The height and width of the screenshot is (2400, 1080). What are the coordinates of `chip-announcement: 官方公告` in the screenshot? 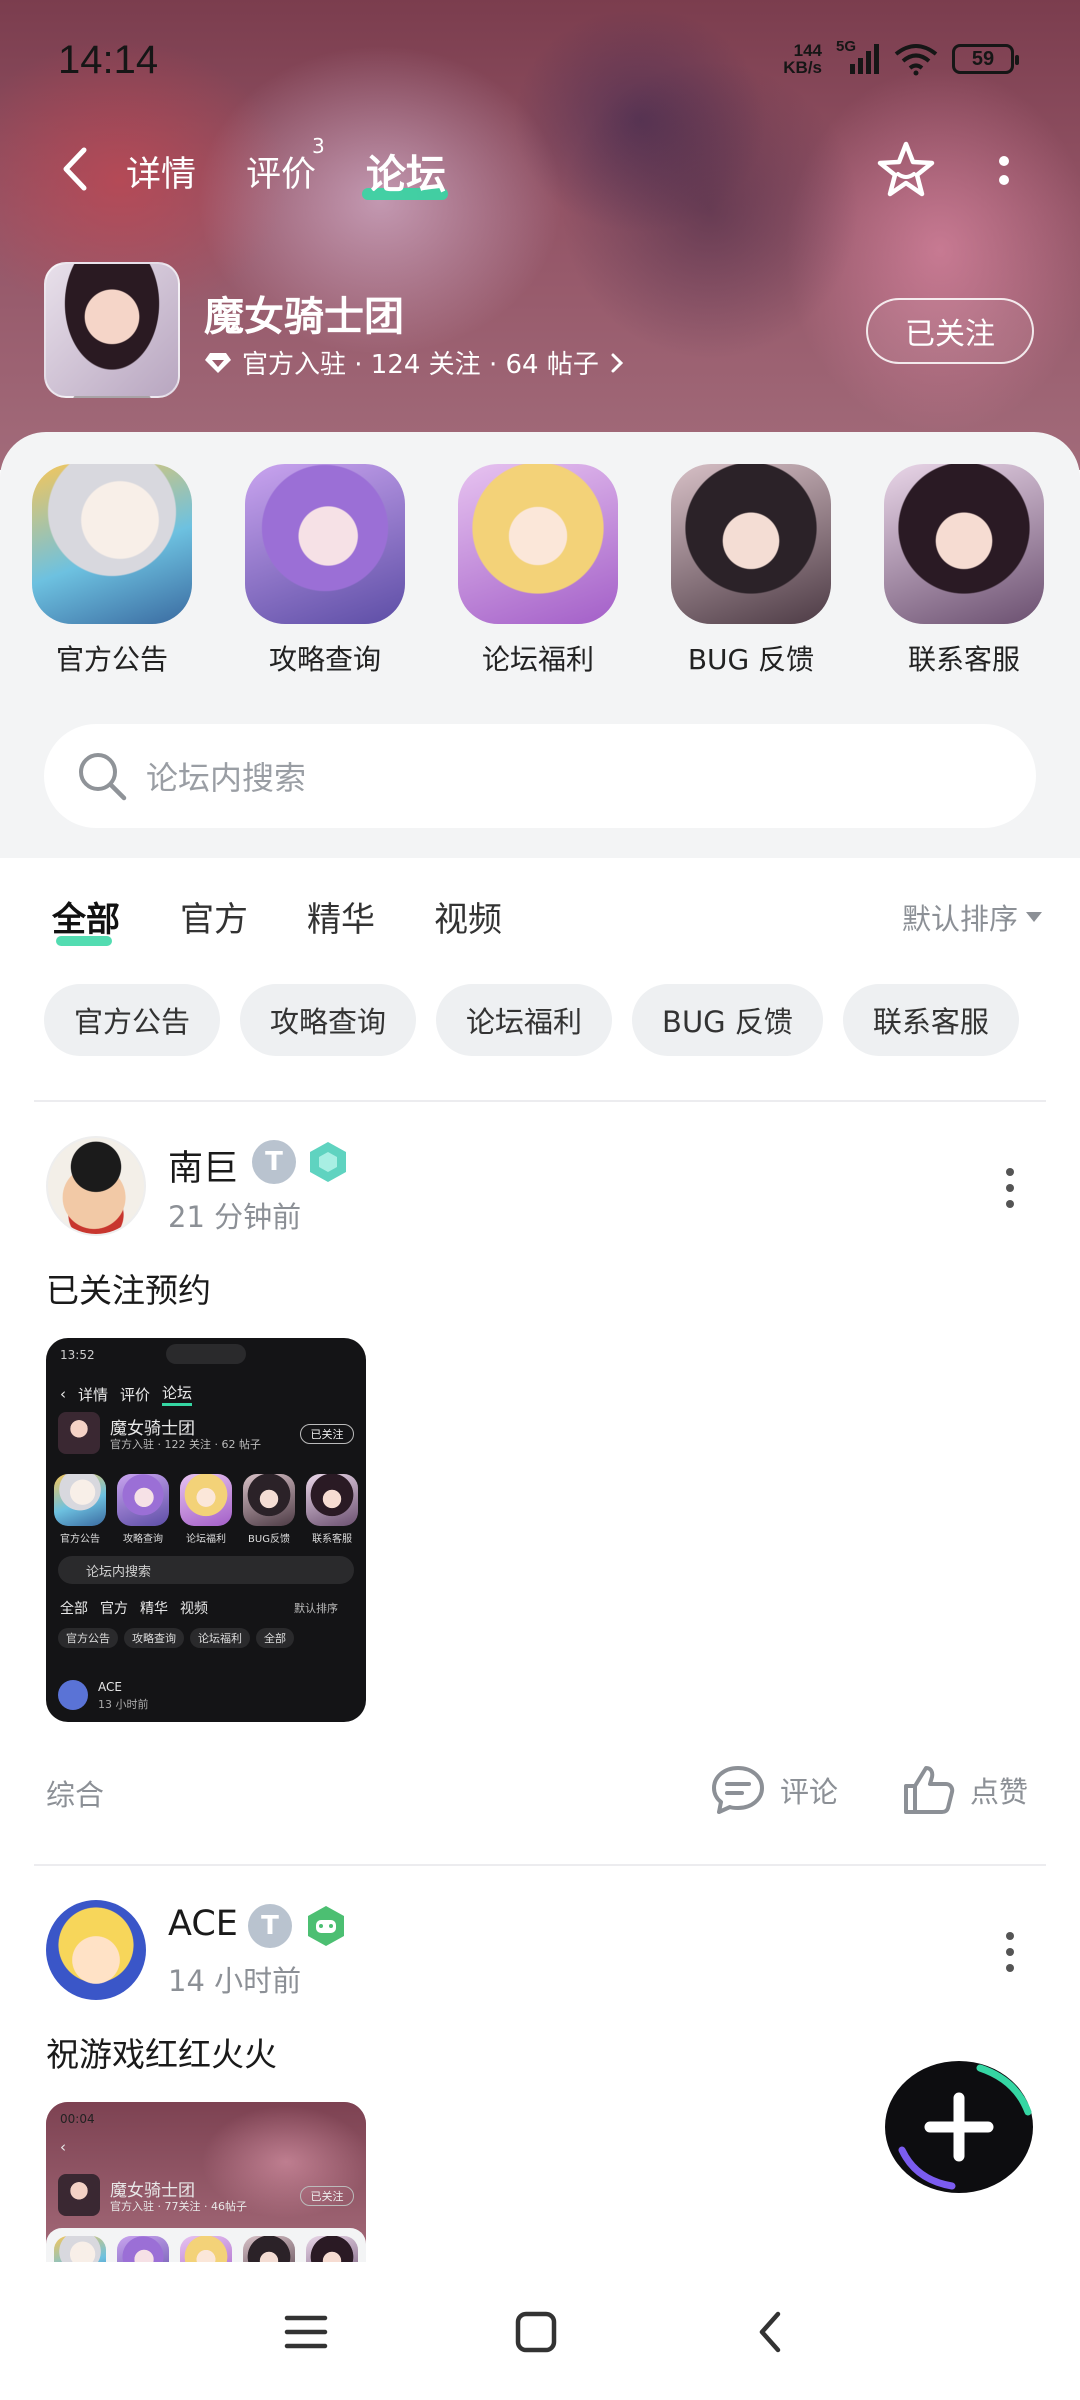 It's located at (132, 1020).